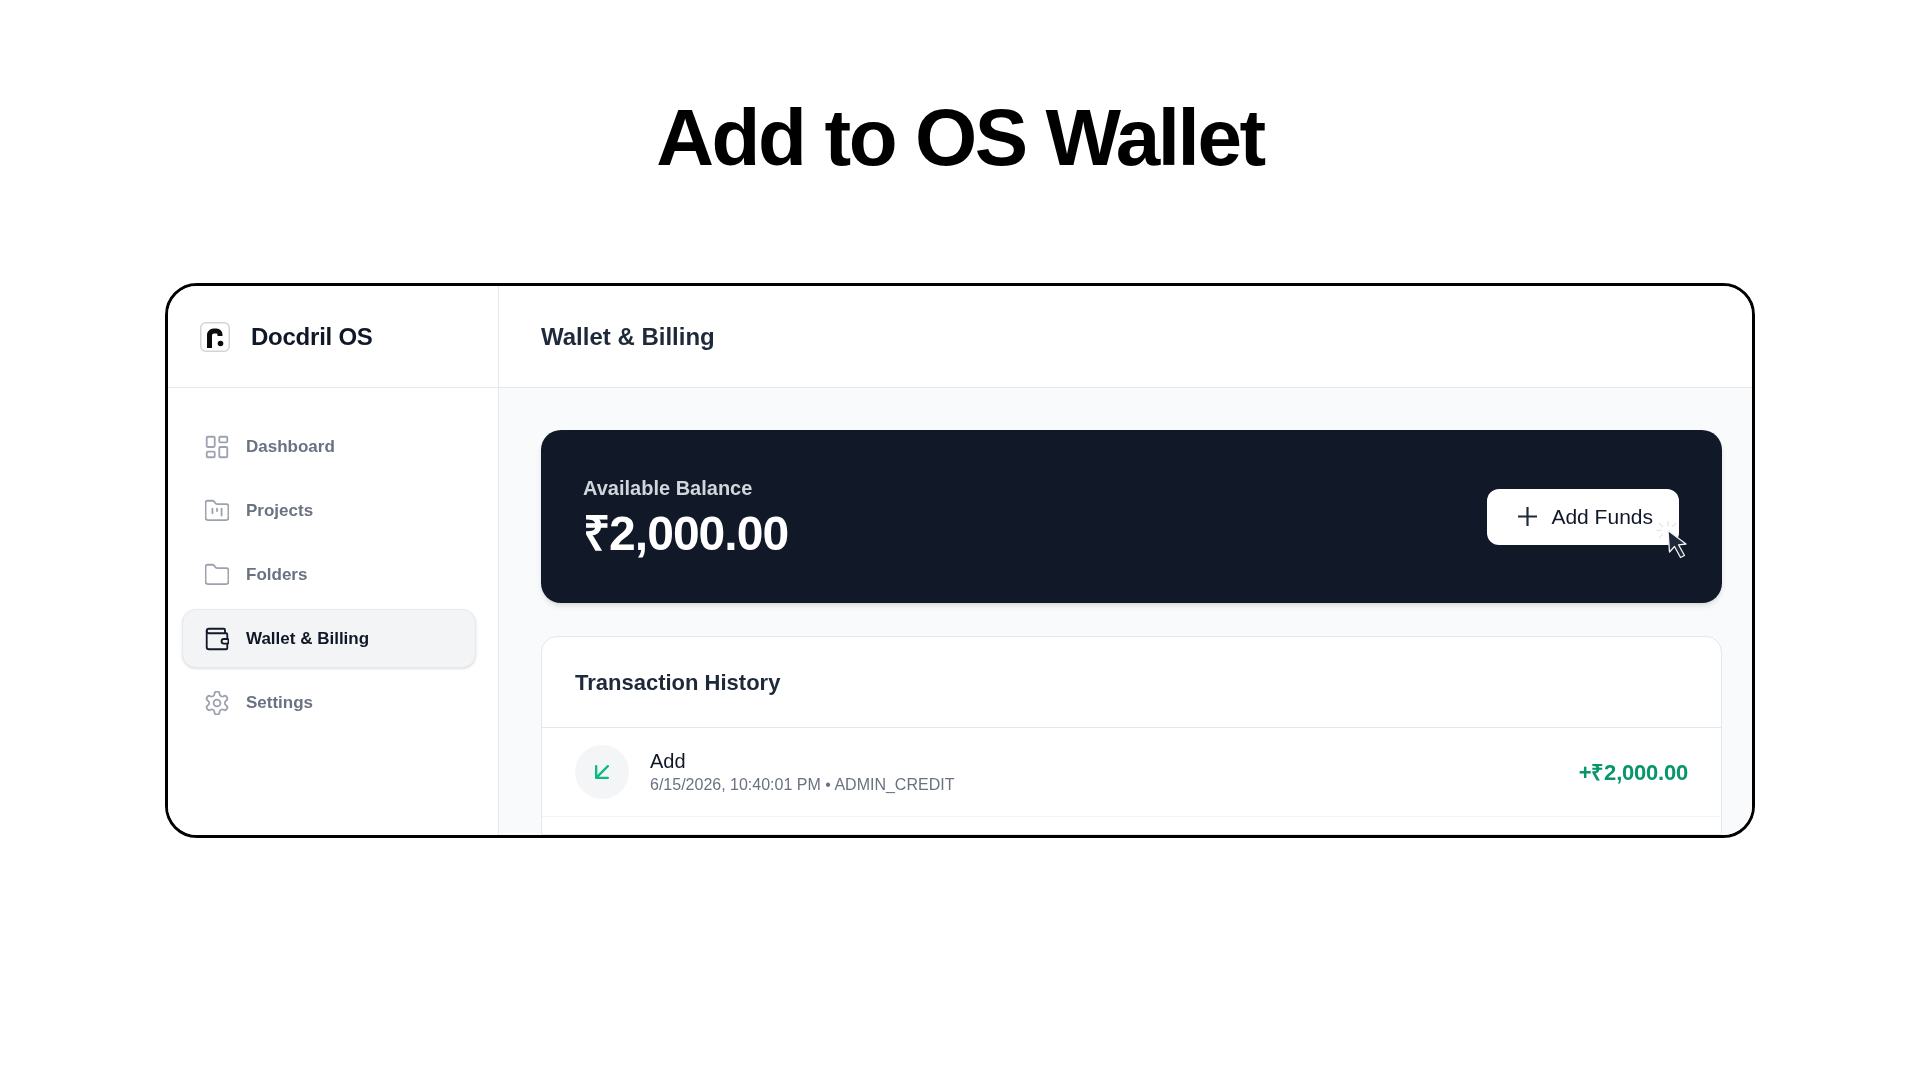 The width and height of the screenshot is (1920, 1080). Describe the element at coordinates (217, 446) in the screenshot. I see `dashboard-icon` at that location.